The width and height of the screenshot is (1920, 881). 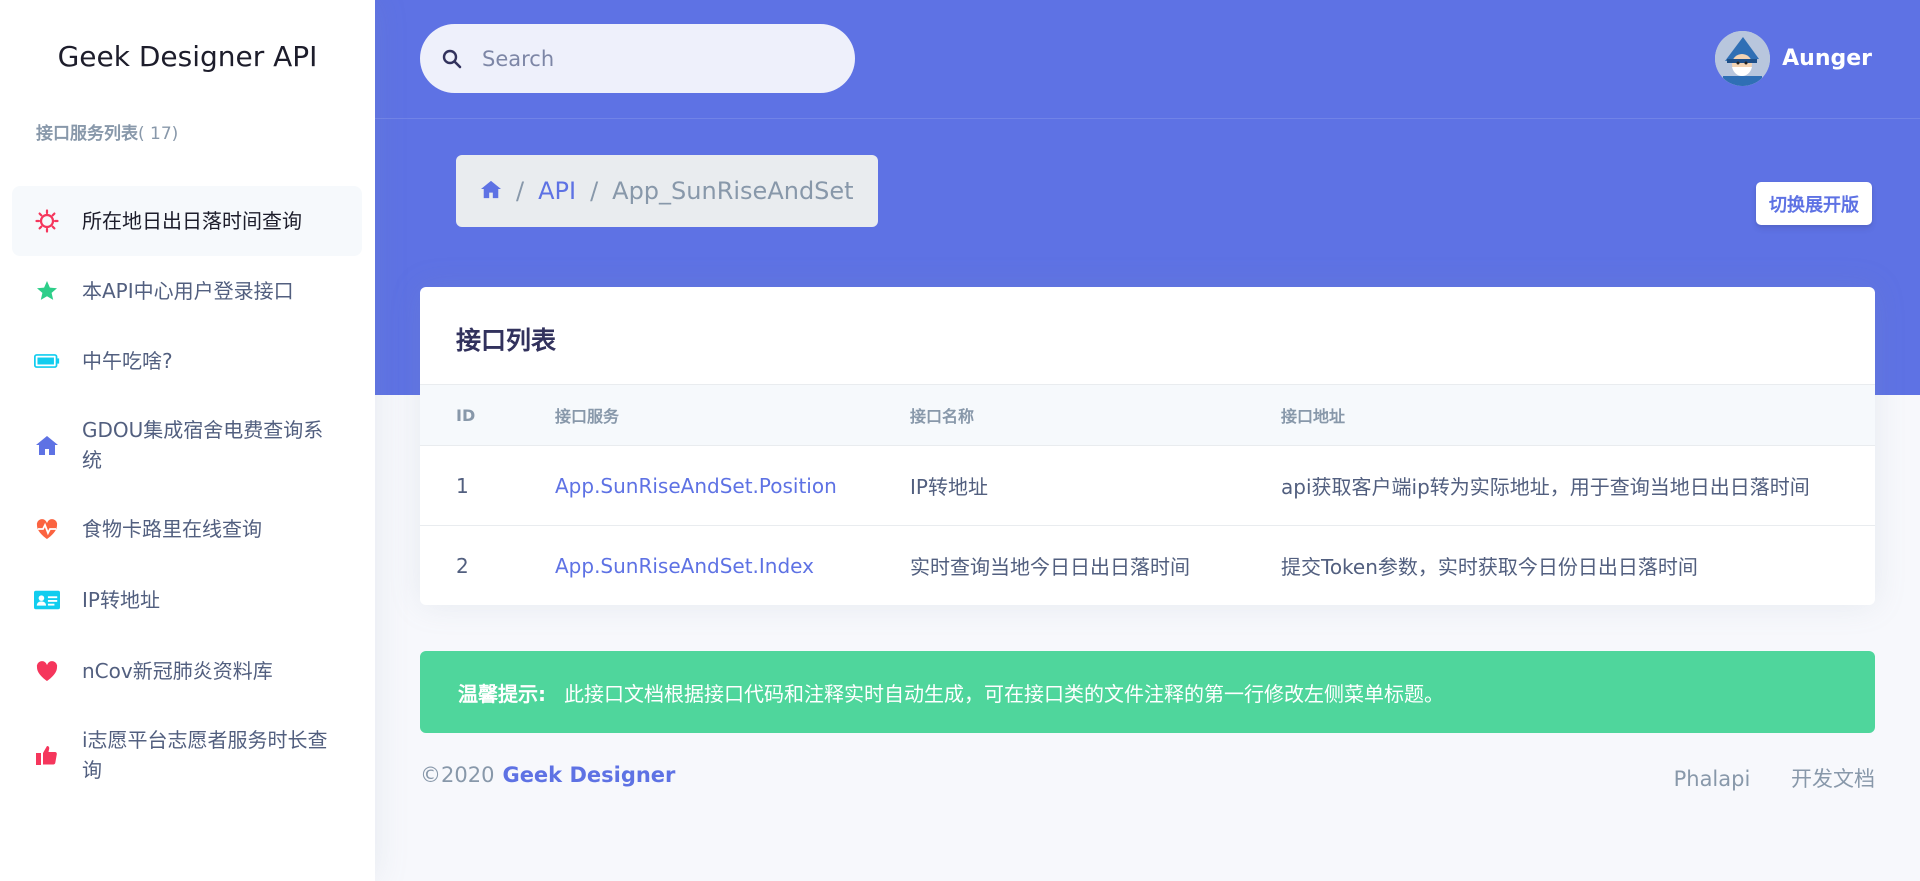 What do you see at coordinates (1827, 58) in the screenshot?
I see `username: Aunger` at bounding box center [1827, 58].